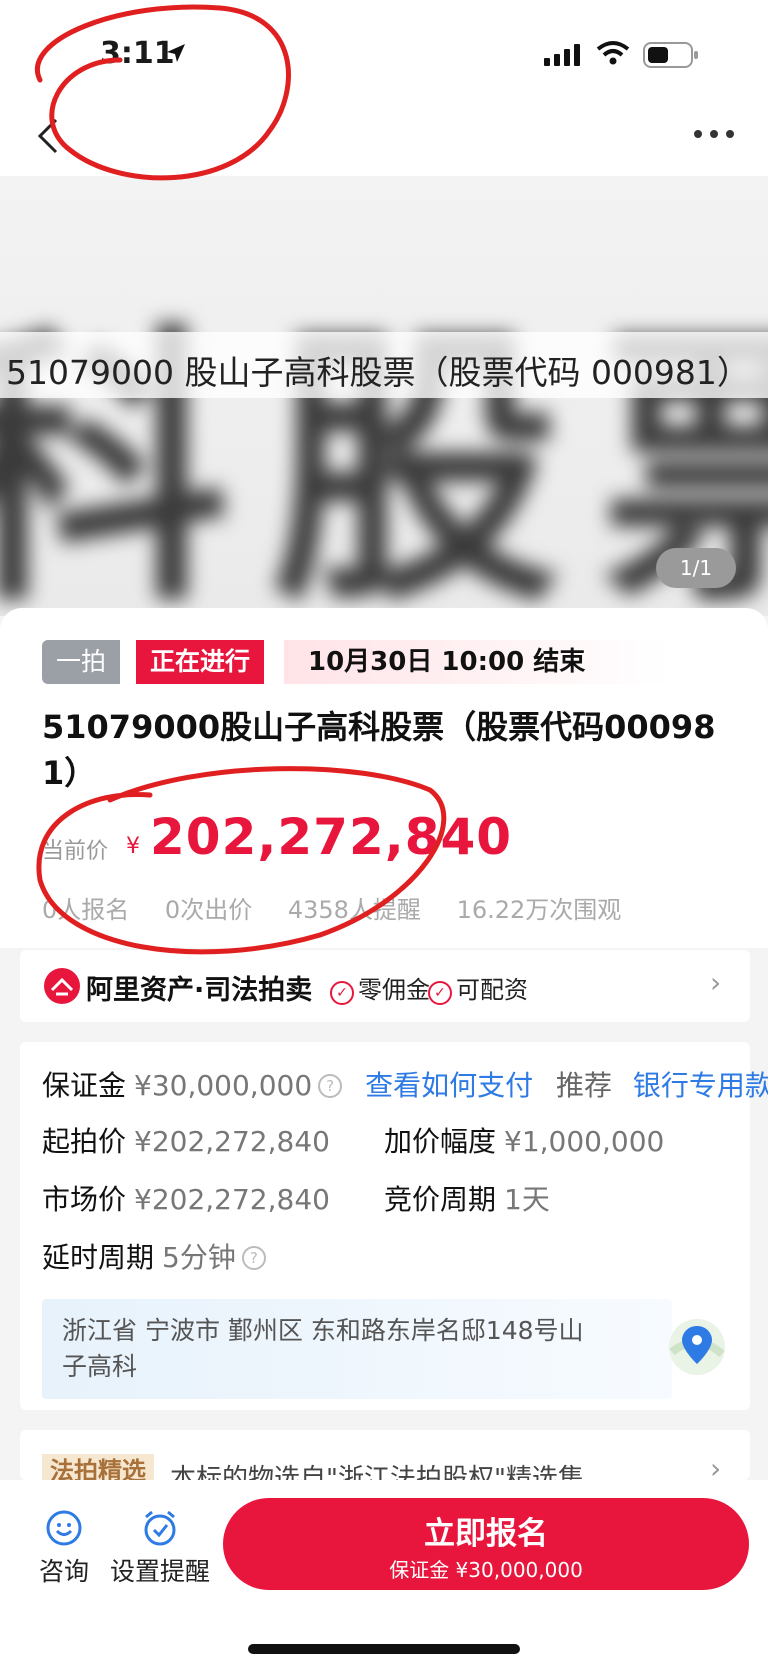  Describe the element at coordinates (81, 662) in the screenshot. I see `auction-round-tag: 一拍` at that location.